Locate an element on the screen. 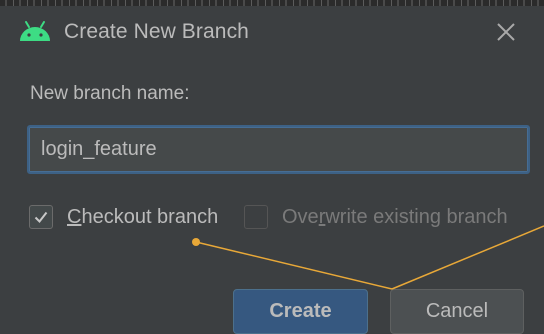 This screenshot has height=334, width=544. checkout-branch-checkbox: Checkout branch is located at coordinates (123, 217).